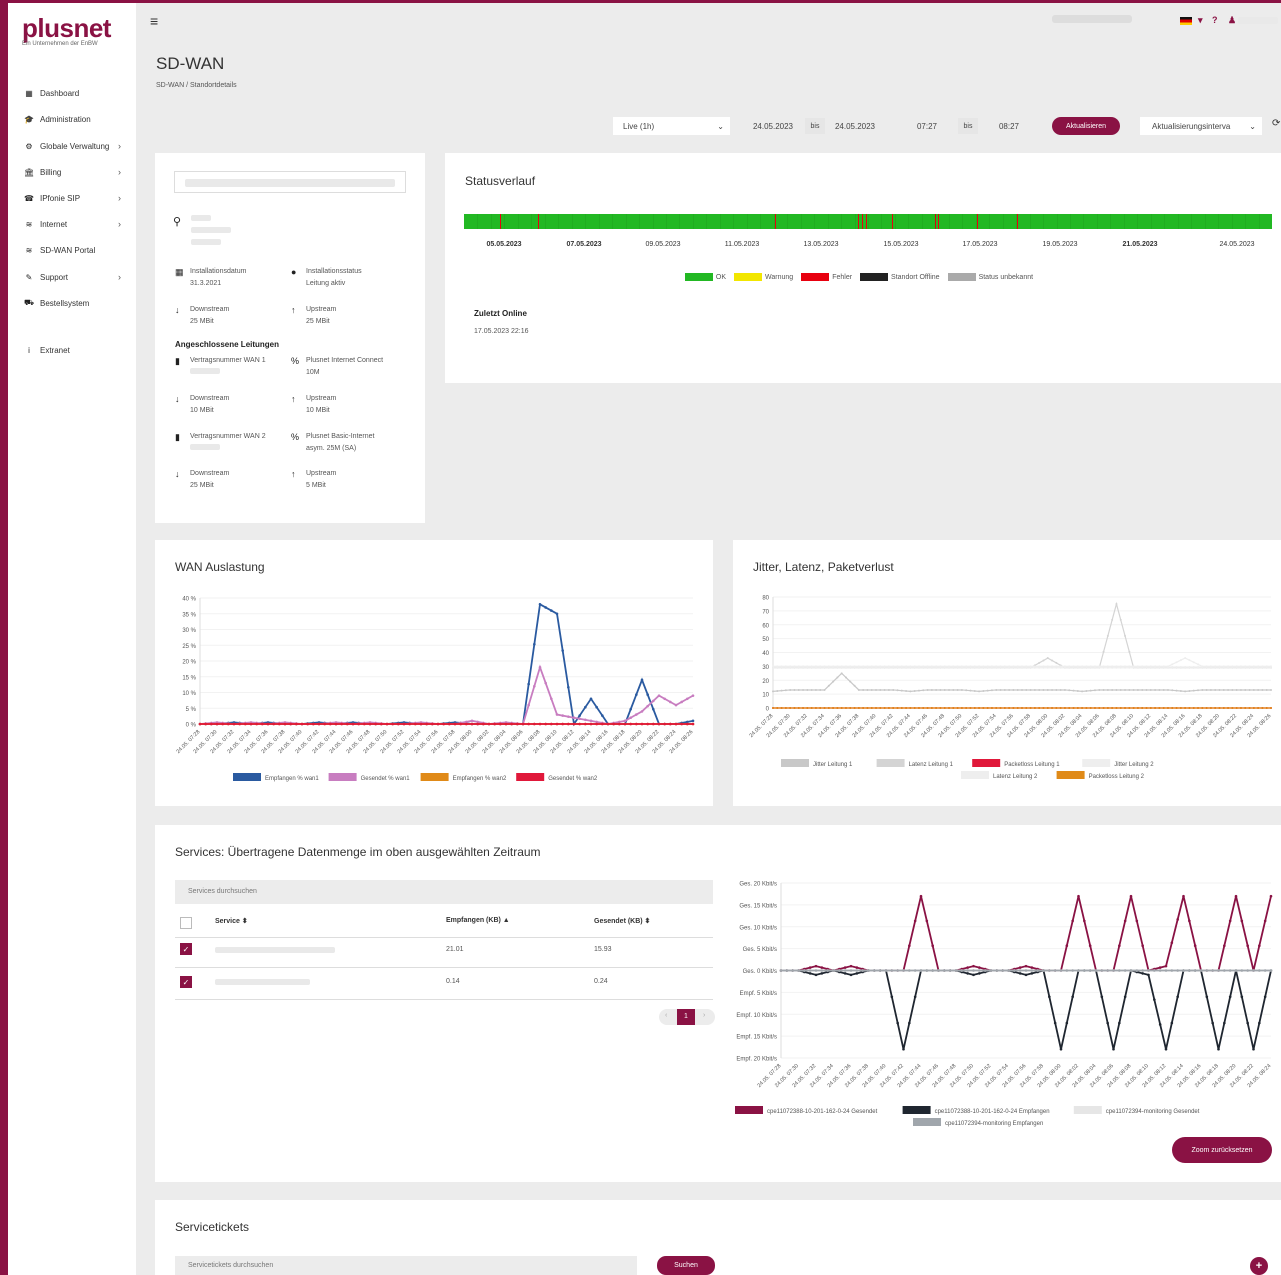 This screenshot has width=1281, height=1275. Describe the element at coordinates (72, 303) in the screenshot. I see `sidebar-item-bestellsystem: ⛟ Bestellsystem` at that location.